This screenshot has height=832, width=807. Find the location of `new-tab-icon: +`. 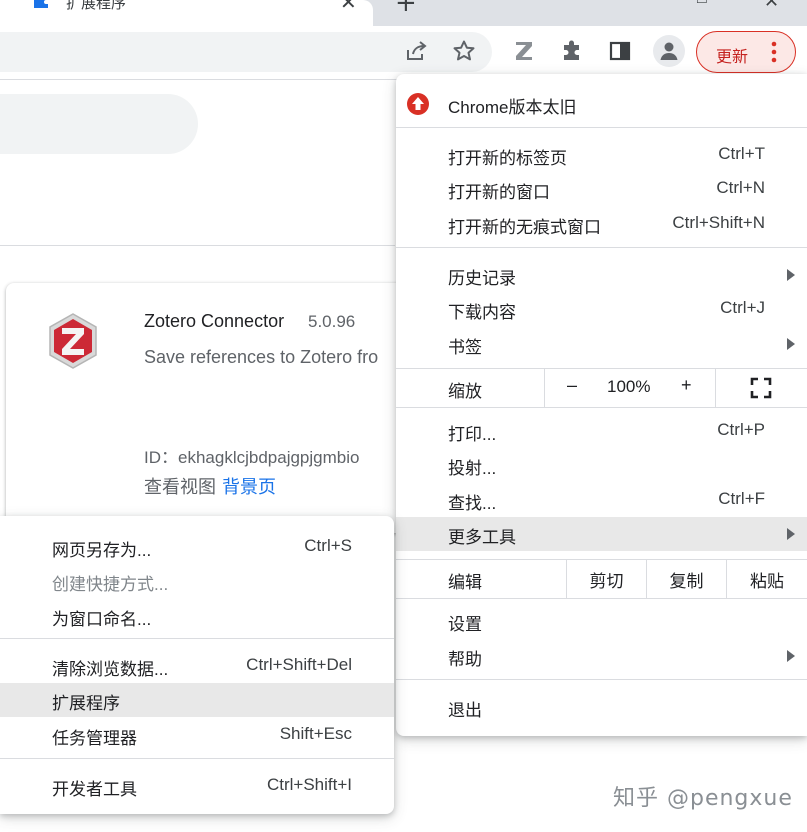

new-tab-icon: + is located at coordinates (406, 9).